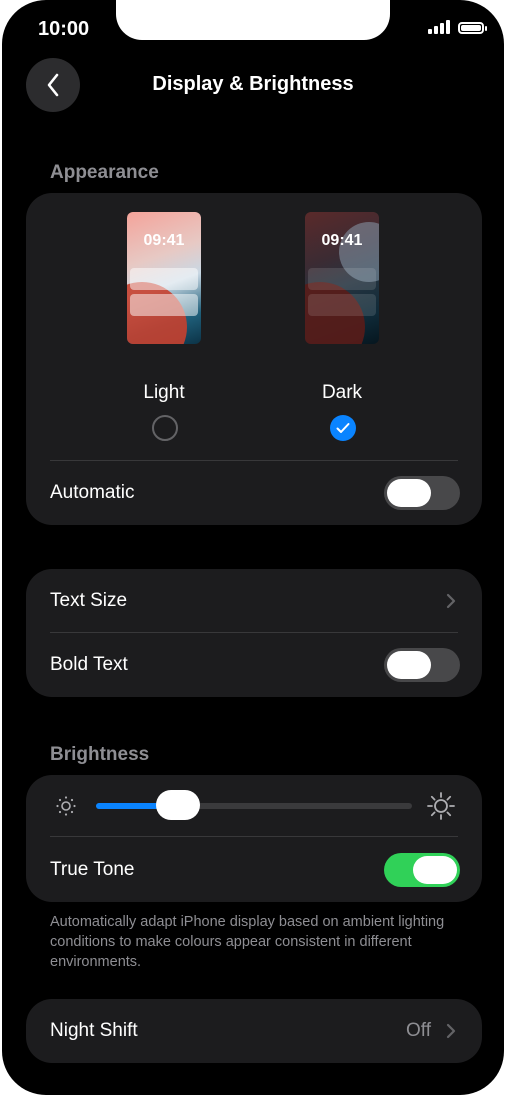  What do you see at coordinates (66, 806) in the screenshot?
I see `brightness-low-icon` at bounding box center [66, 806].